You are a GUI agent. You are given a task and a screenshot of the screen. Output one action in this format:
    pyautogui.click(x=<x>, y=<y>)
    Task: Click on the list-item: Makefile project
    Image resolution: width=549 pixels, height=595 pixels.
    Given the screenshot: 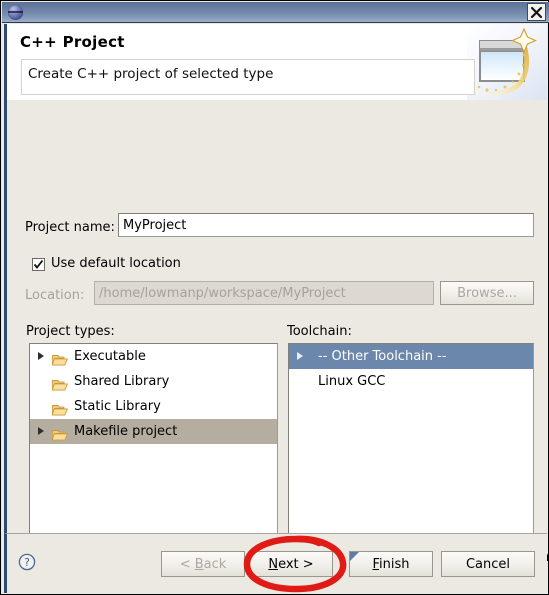 What is the action you would take?
    pyautogui.click(x=153, y=431)
    